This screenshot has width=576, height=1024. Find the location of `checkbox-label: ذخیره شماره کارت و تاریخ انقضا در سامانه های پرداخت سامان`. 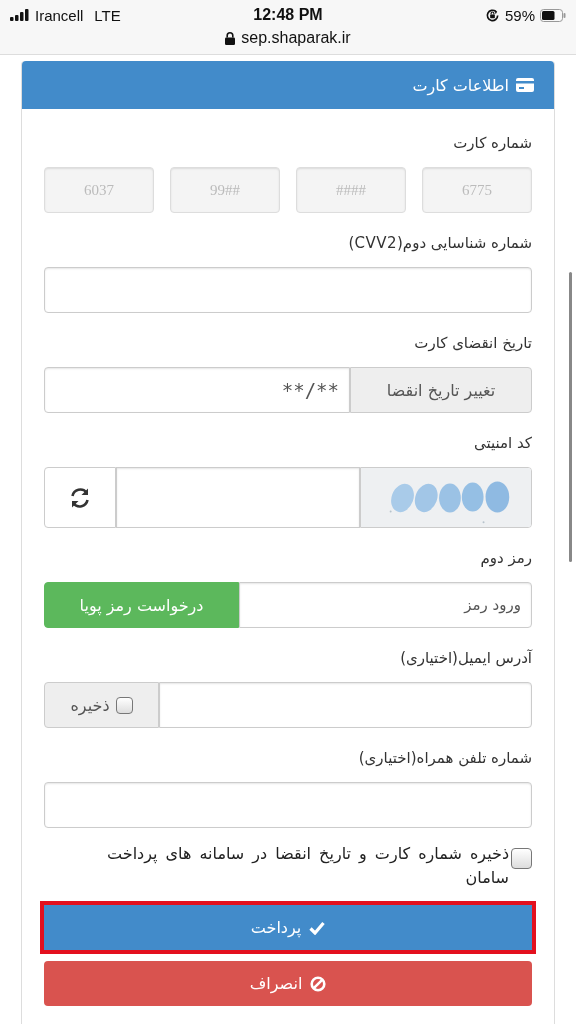

checkbox-label: ذخیره شماره کارت و تاریخ انقضا در سامانه های پرداخت سامان is located at coordinates (307, 866).